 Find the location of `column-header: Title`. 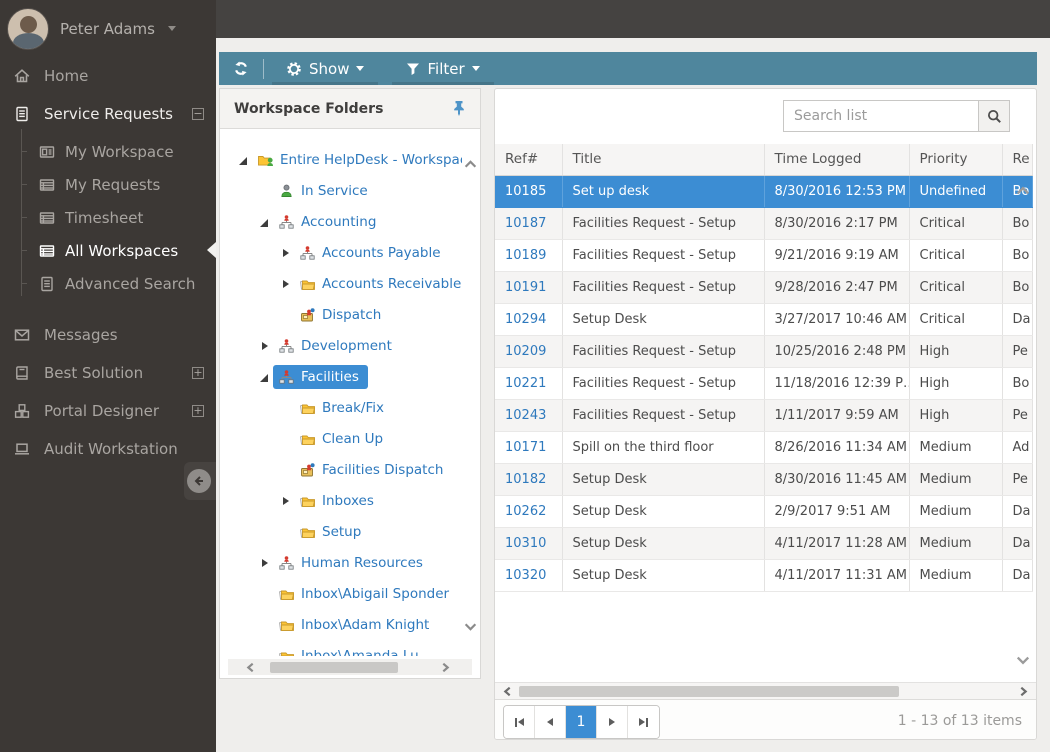

column-header: Title is located at coordinates (663, 160).